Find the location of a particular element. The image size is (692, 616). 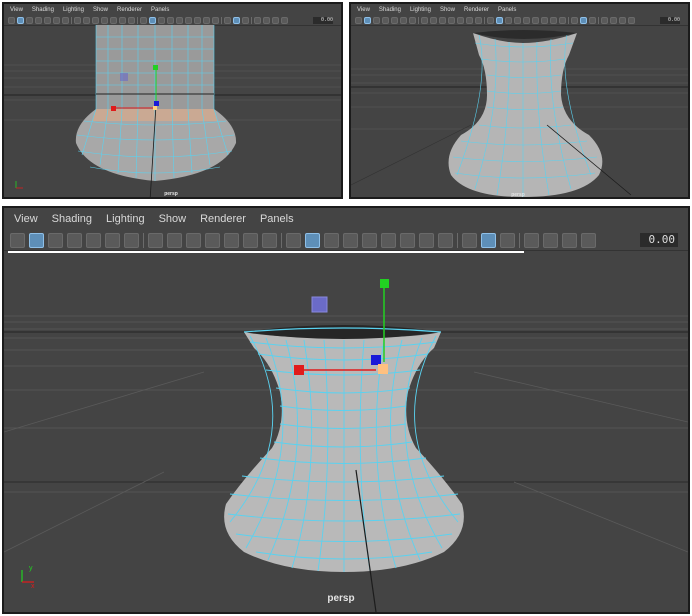

manip-center-handle is located at coordinates (383, 369).